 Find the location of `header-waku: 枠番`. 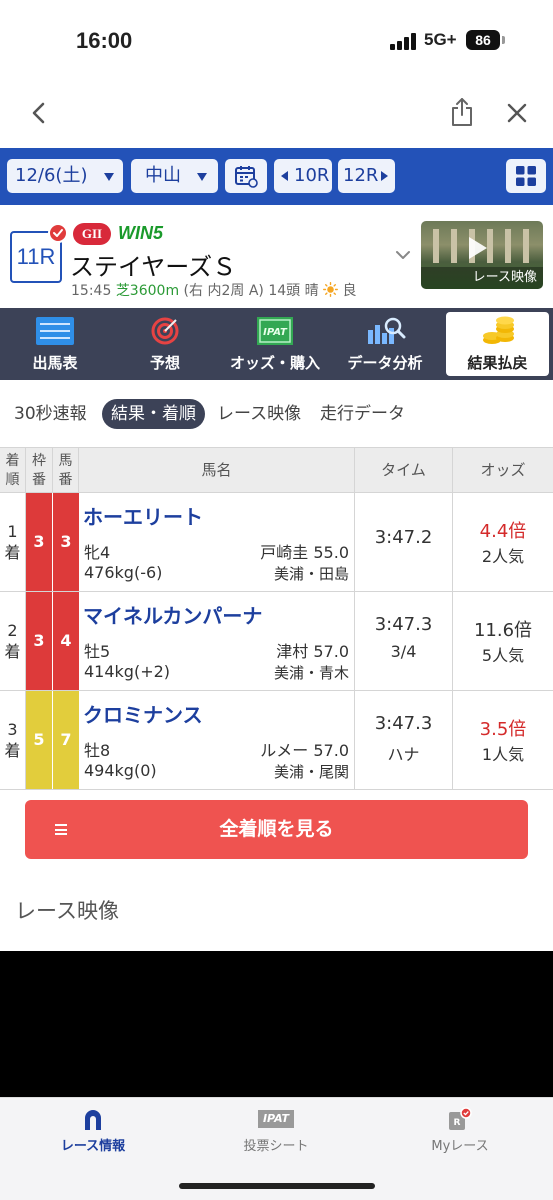

header-waku: 枠番 is located at coordinates (39, 471).